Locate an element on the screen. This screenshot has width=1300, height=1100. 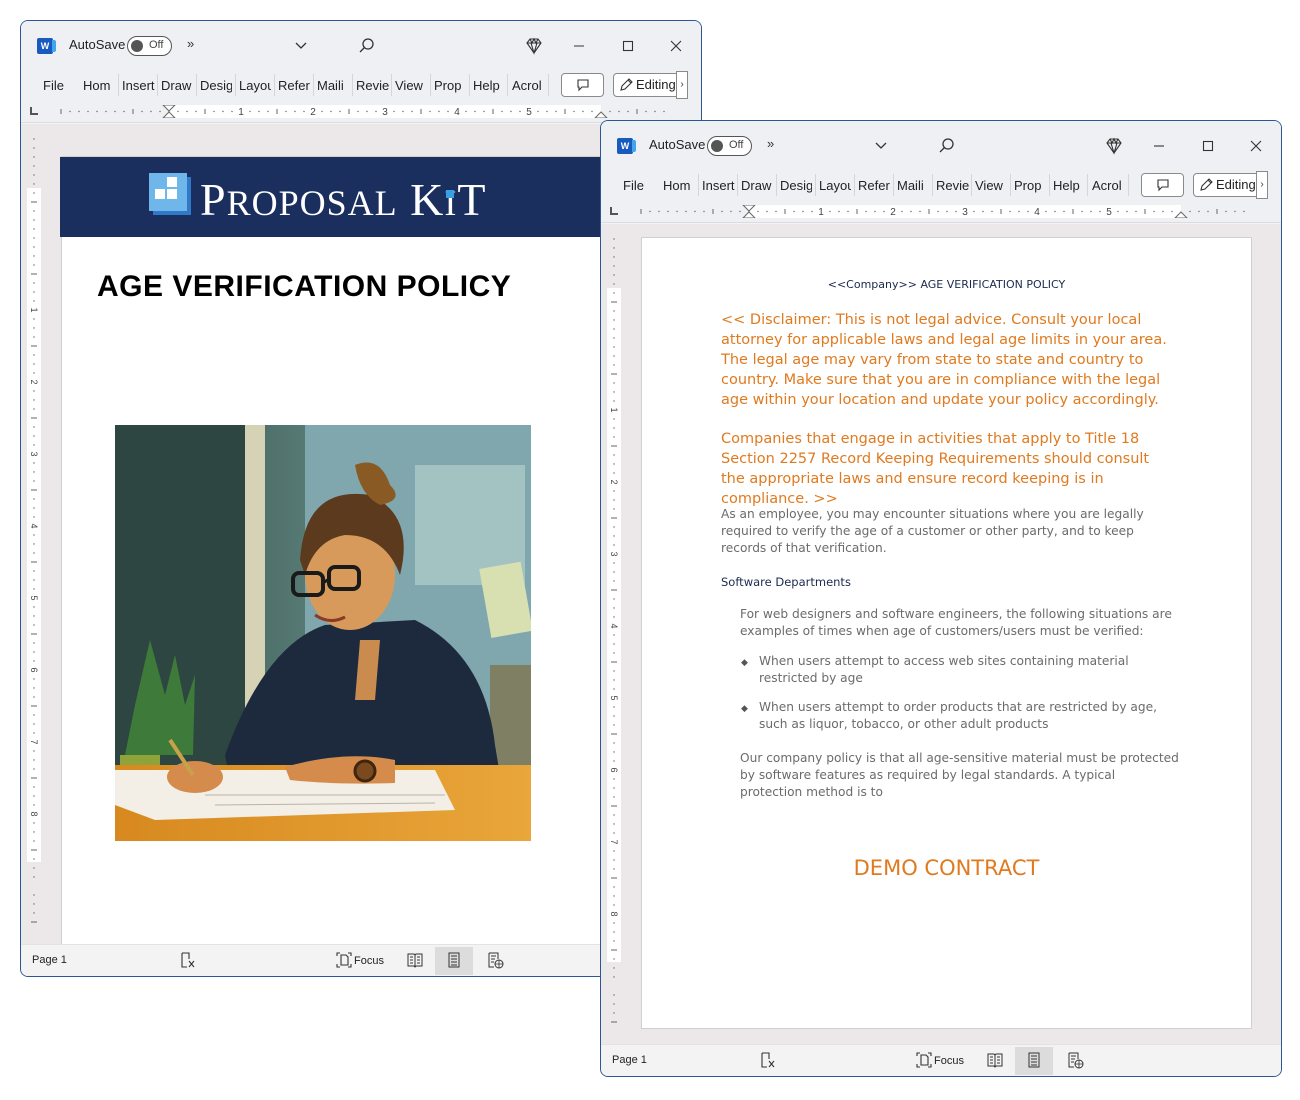
ruler-number: 6 is located at coordinates (614, 769).